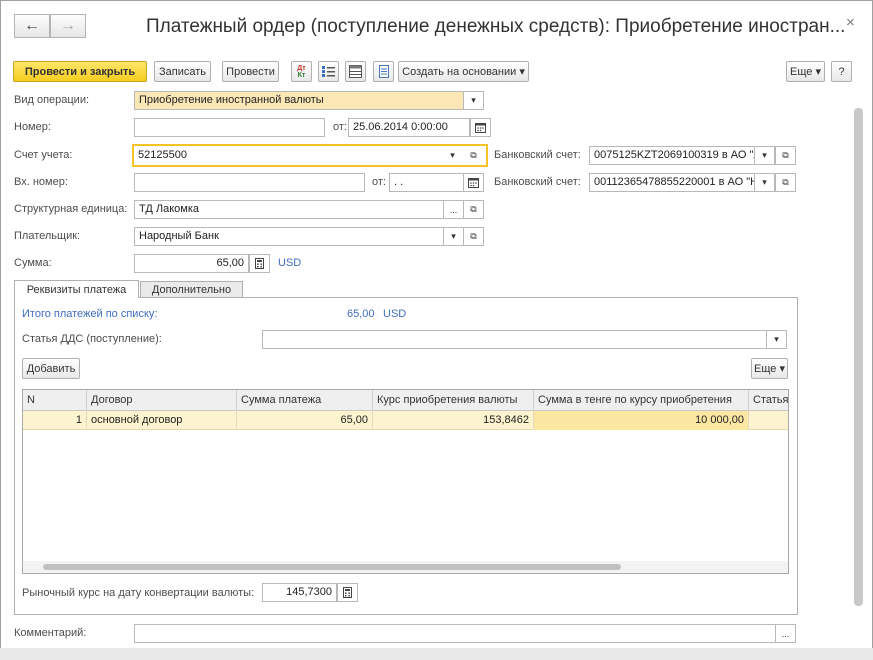 The height and width of the screenshot is (660, 873). What do you see at coordinates (409, 127) in the screenshot?
I see `date-field: 25.06.2014 0:00:00` at bounding box center [409, 127].